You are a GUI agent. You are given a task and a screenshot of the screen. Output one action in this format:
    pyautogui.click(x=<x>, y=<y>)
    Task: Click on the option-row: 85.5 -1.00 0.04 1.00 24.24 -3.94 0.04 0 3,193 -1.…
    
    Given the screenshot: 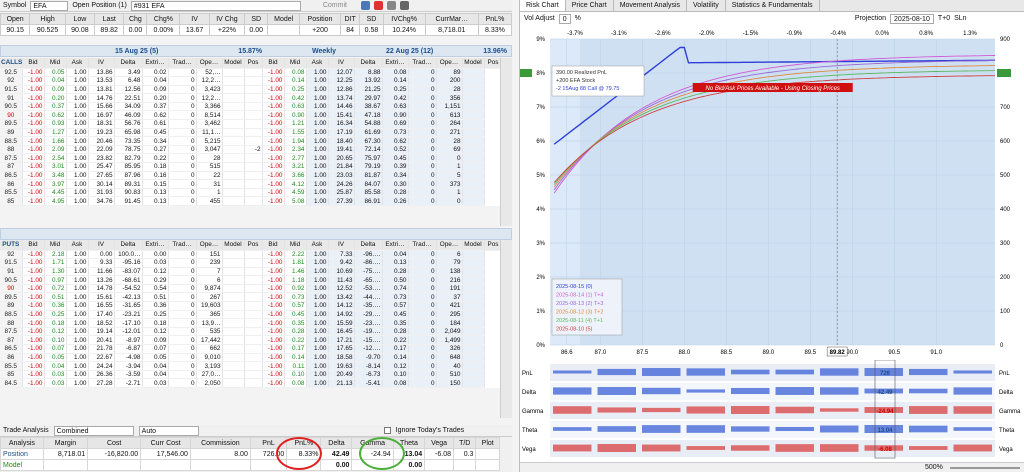 What is the action you would take?
    pyautogui.click(x=251, y=366)
    